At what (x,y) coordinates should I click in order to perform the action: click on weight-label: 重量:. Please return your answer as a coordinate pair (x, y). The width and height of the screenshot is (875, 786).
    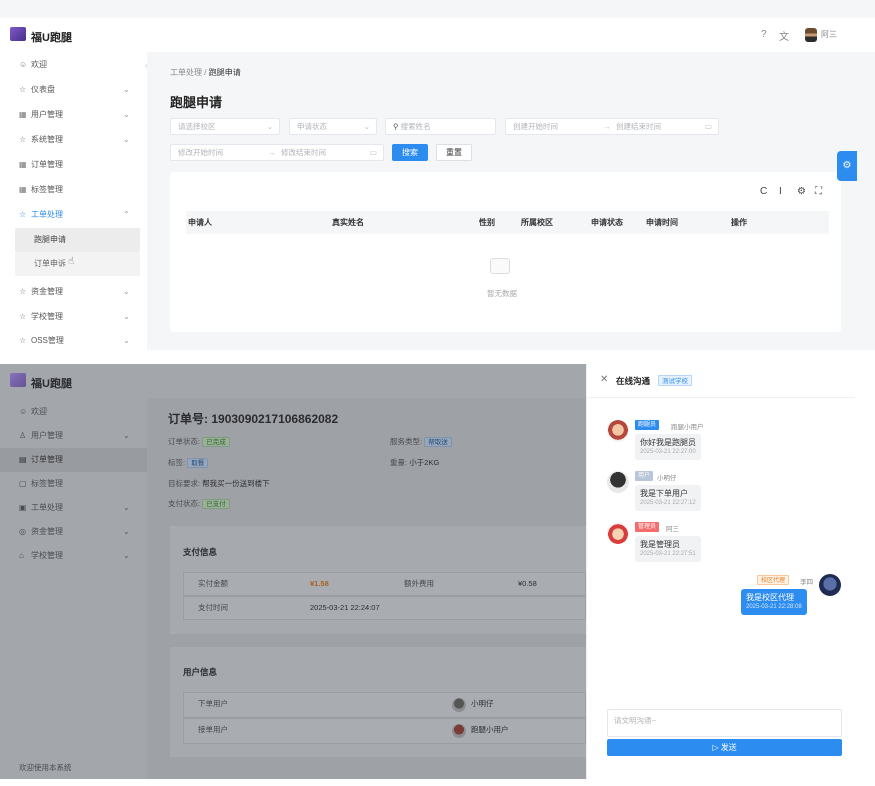
    Looking at the image, I should click on (399, 462).